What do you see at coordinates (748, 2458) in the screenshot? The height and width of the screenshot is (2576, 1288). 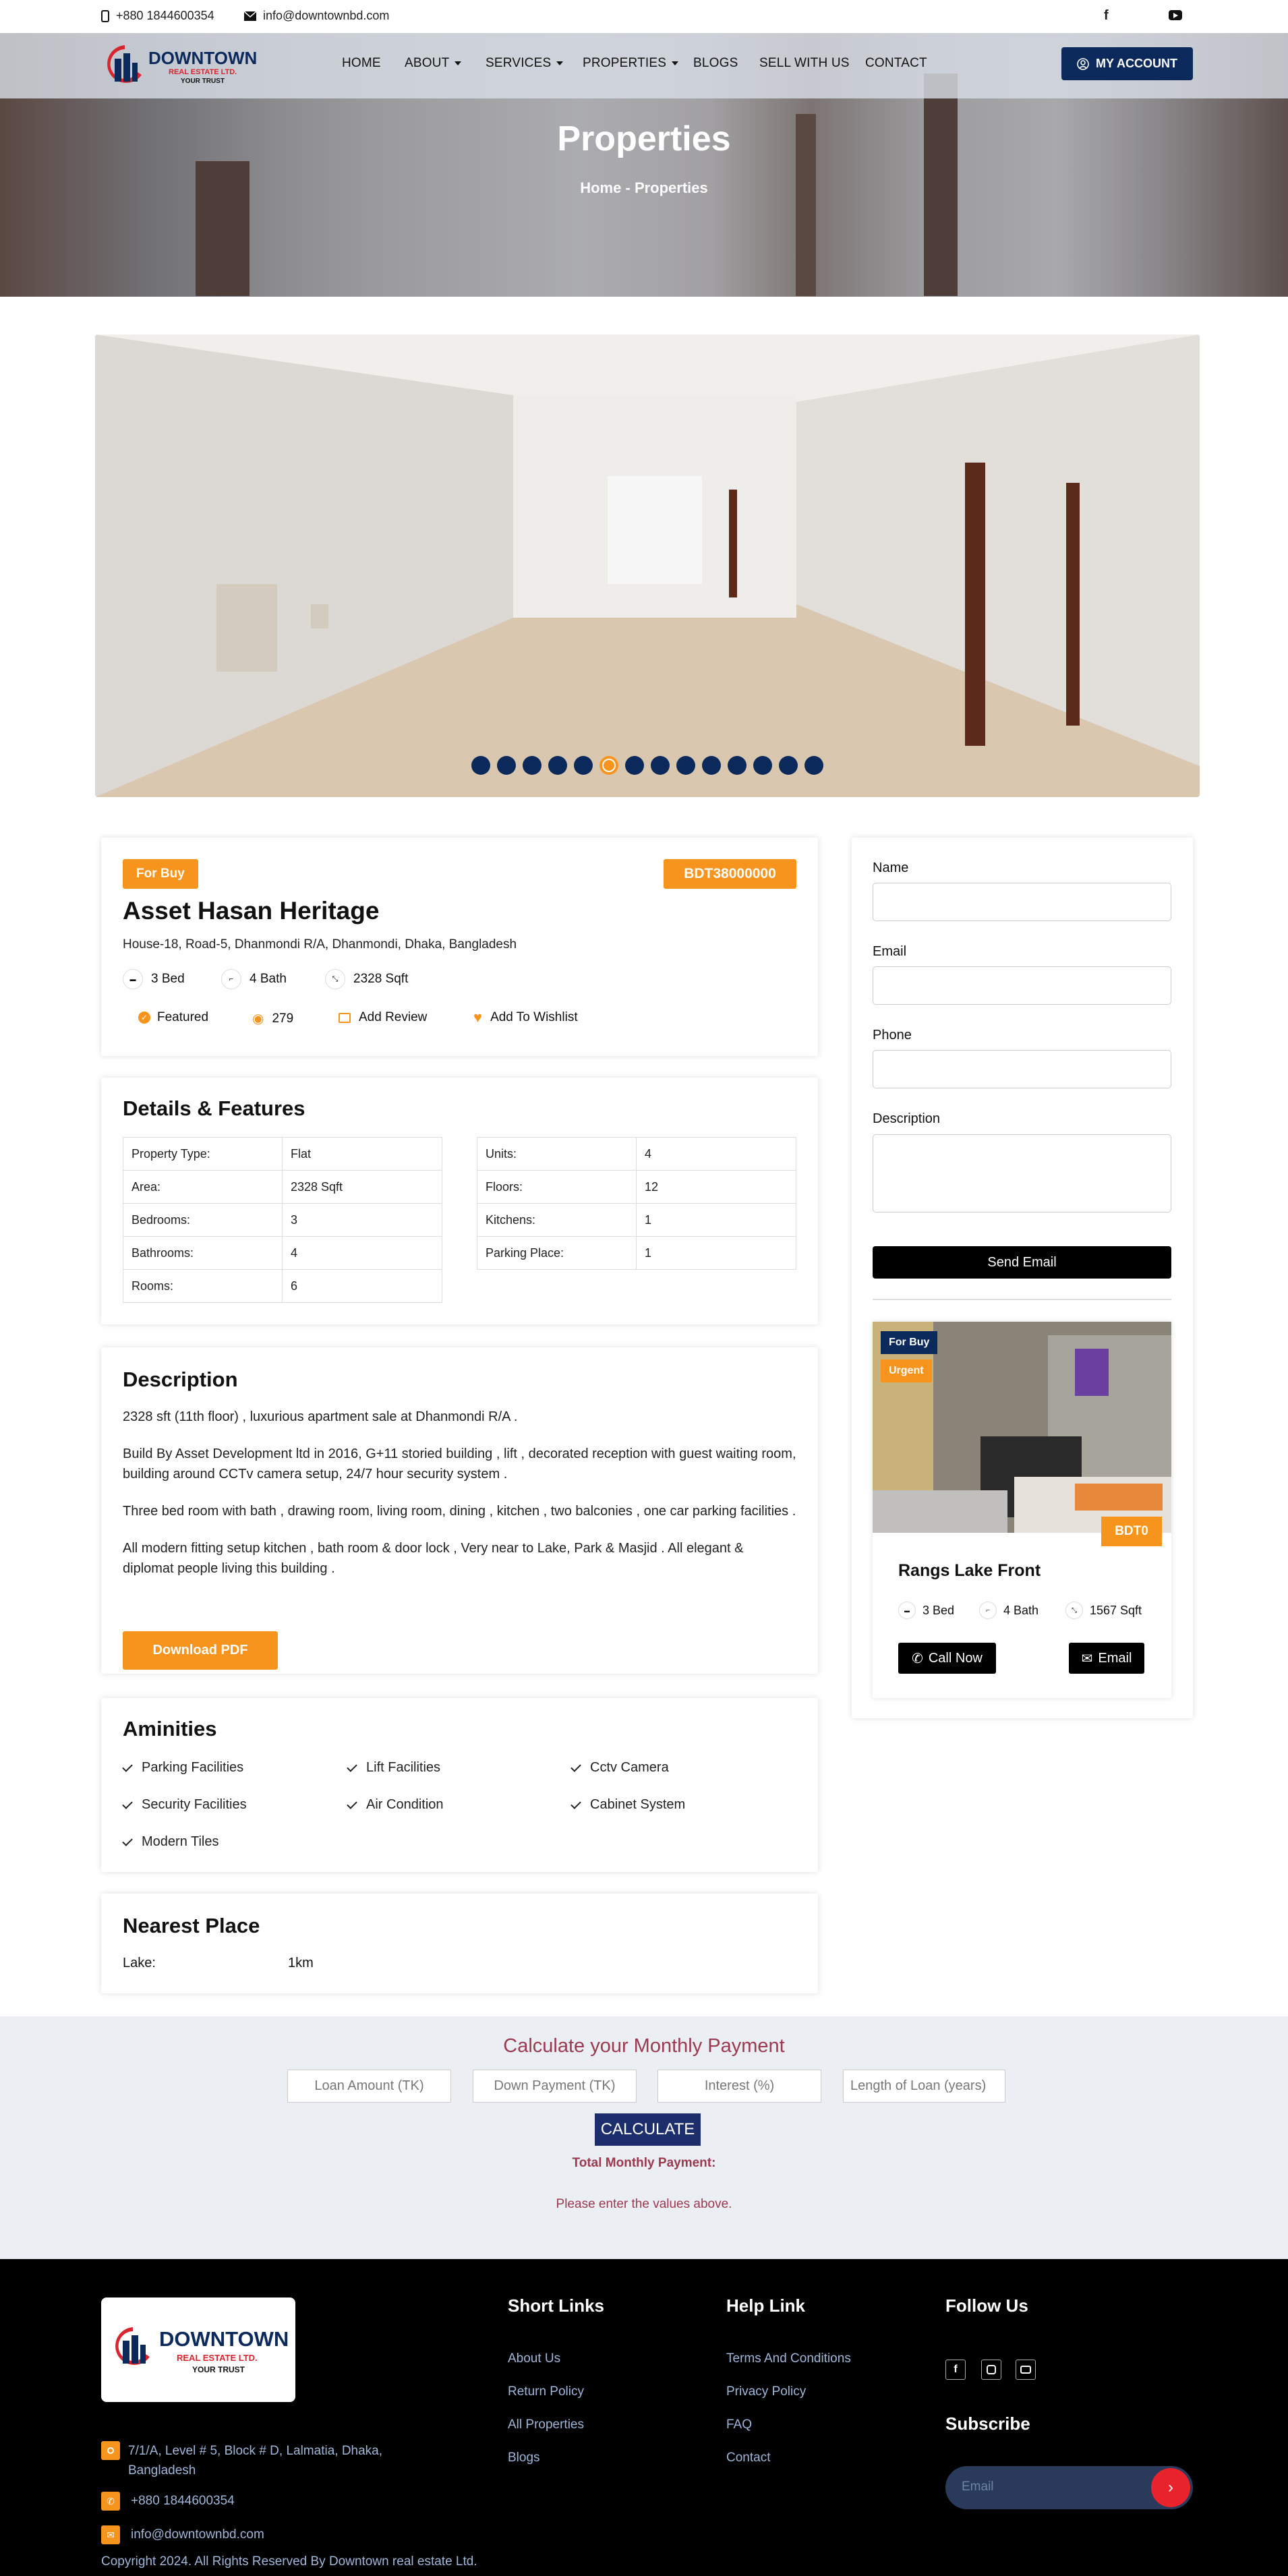 I see `footer-link-contact: Contact` at bounding box center [748, 2458].